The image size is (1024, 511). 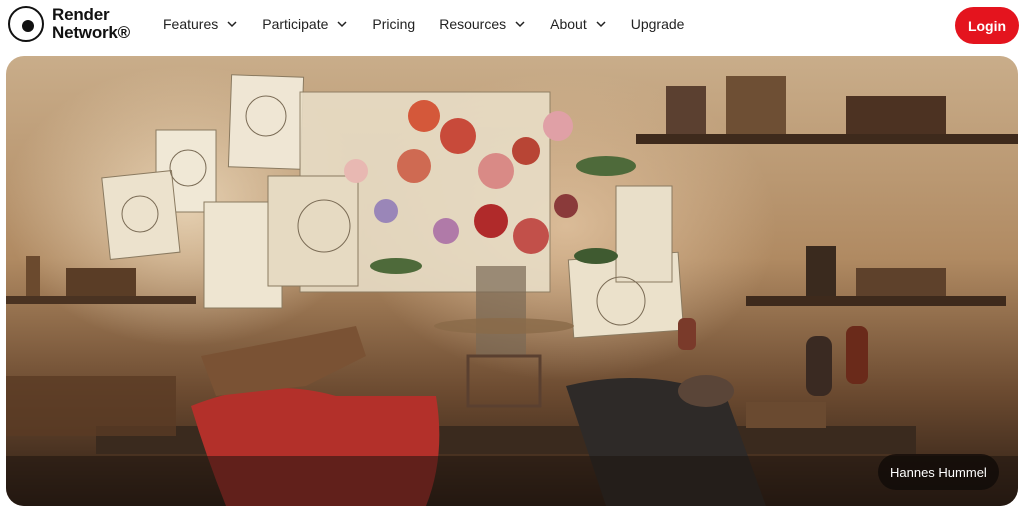 I want to click on nav-item-label: Participate, so click(x=295, y=24).